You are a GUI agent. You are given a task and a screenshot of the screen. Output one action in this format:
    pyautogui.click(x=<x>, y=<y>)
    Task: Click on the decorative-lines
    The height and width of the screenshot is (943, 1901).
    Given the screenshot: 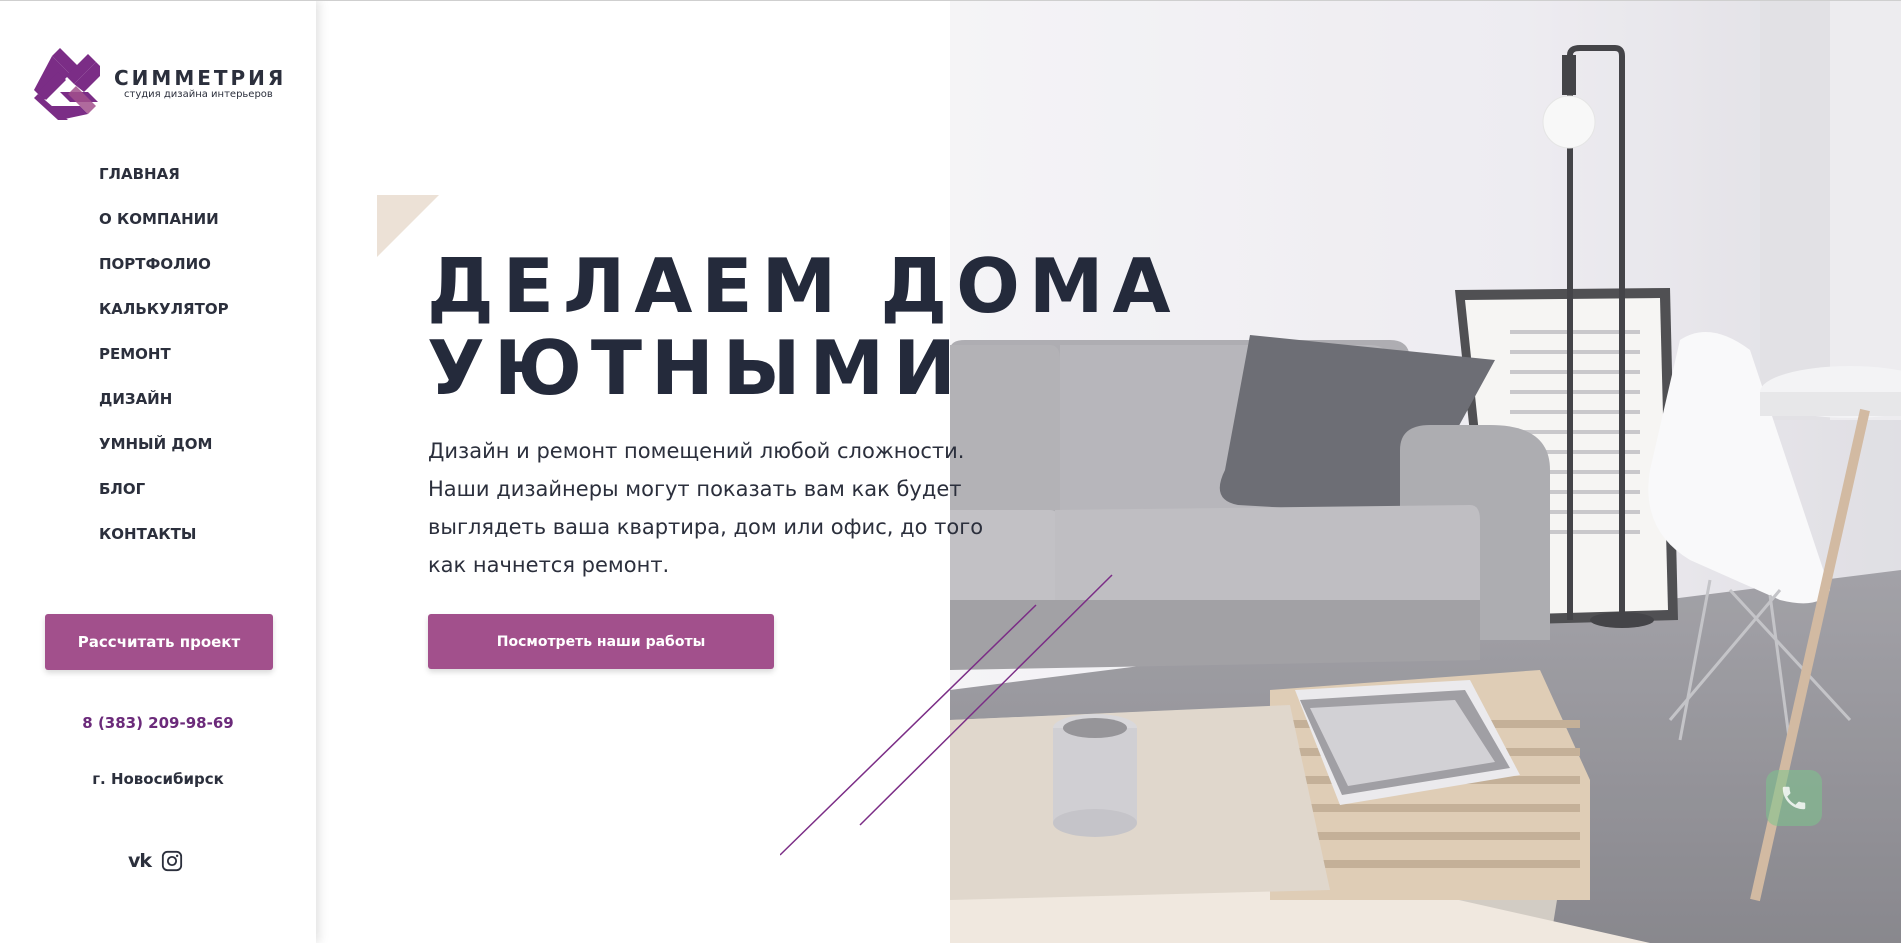 What is the action you would take?
    pyautogui.click(x=946, y=715)
    